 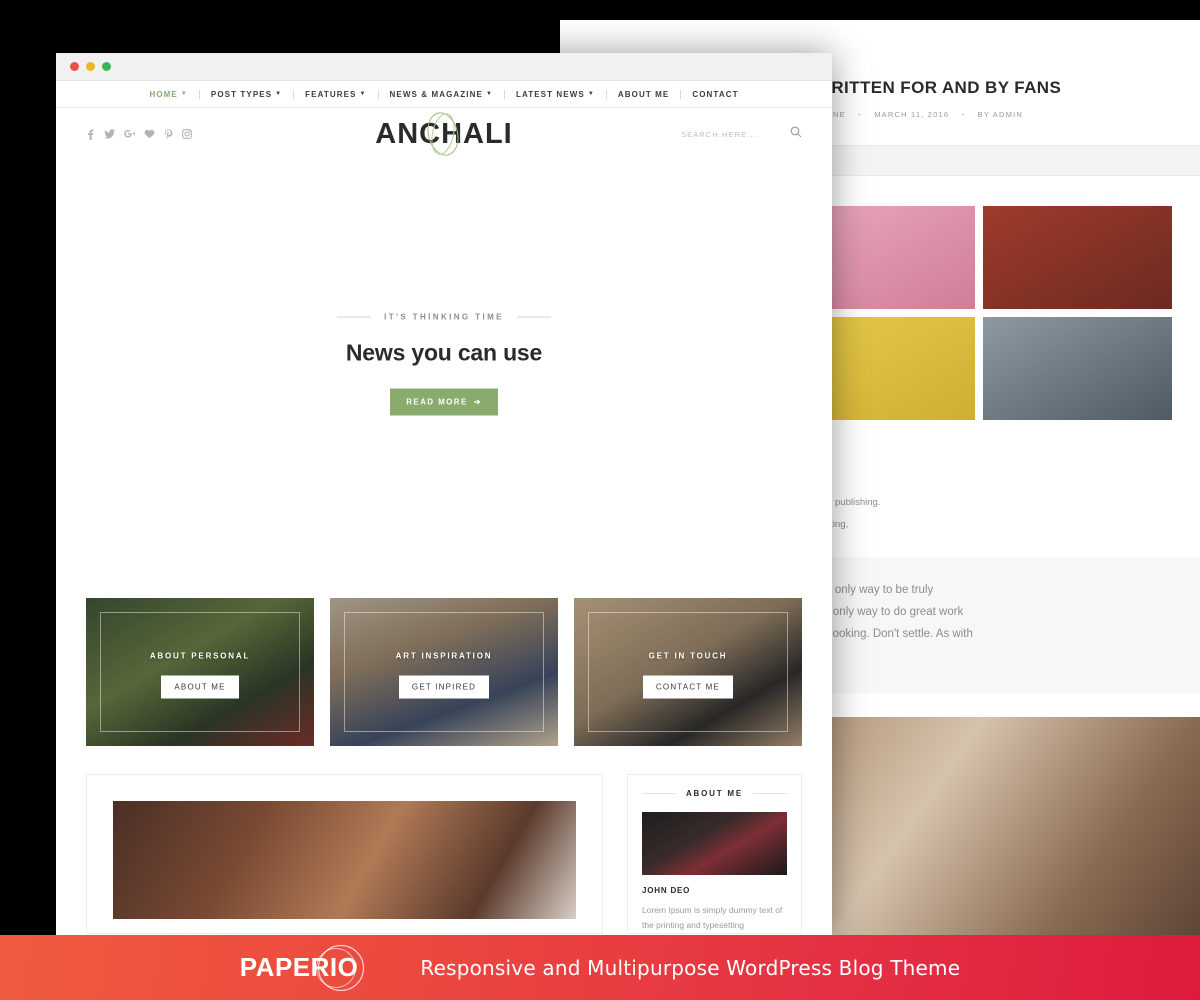 I want to click on post-thumbnail, so click(x=344, y=860).